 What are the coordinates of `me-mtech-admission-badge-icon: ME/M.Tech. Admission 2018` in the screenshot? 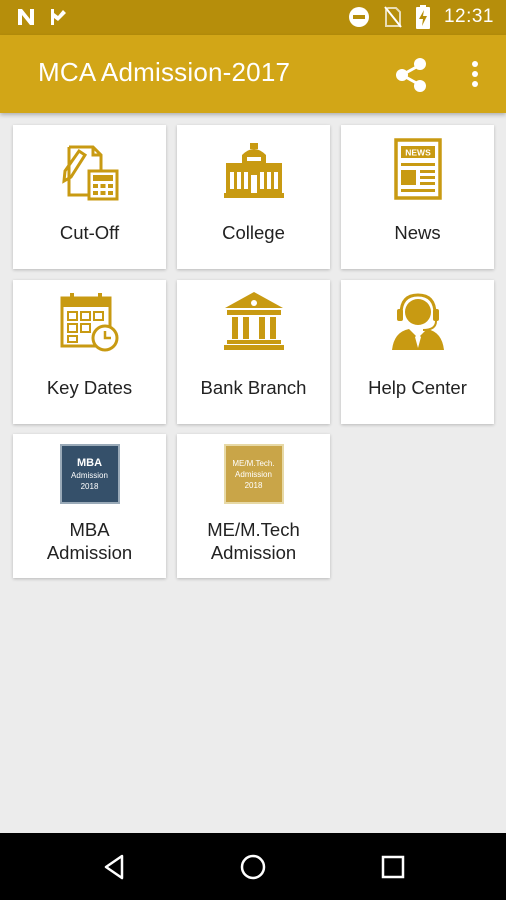 It's located at (253, 474).